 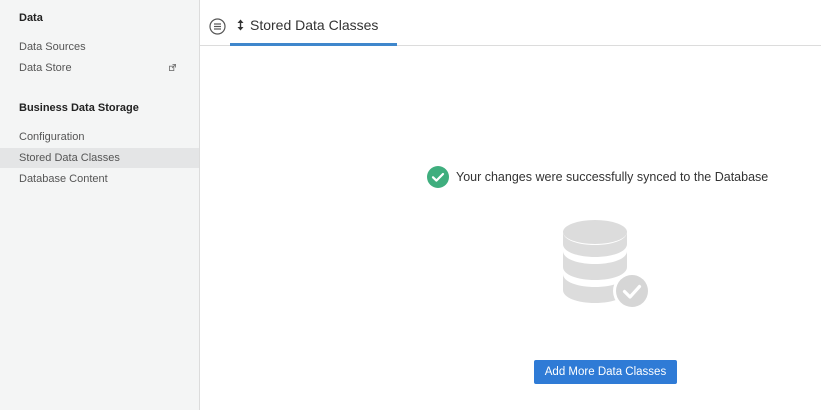 I want to click on add-more-data-classes-button: Add More Data Classes, so click(x=605, y=372).